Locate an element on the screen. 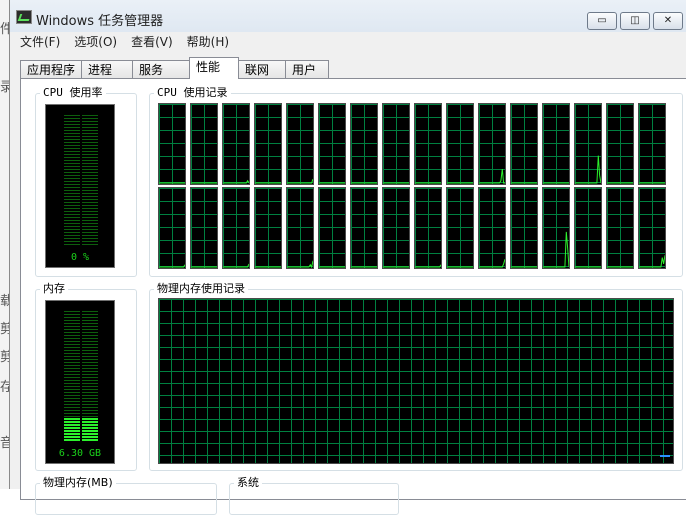 The width and height of the screenshot is (686, 515). memory-history-marker is located at coordinates (665, 455).